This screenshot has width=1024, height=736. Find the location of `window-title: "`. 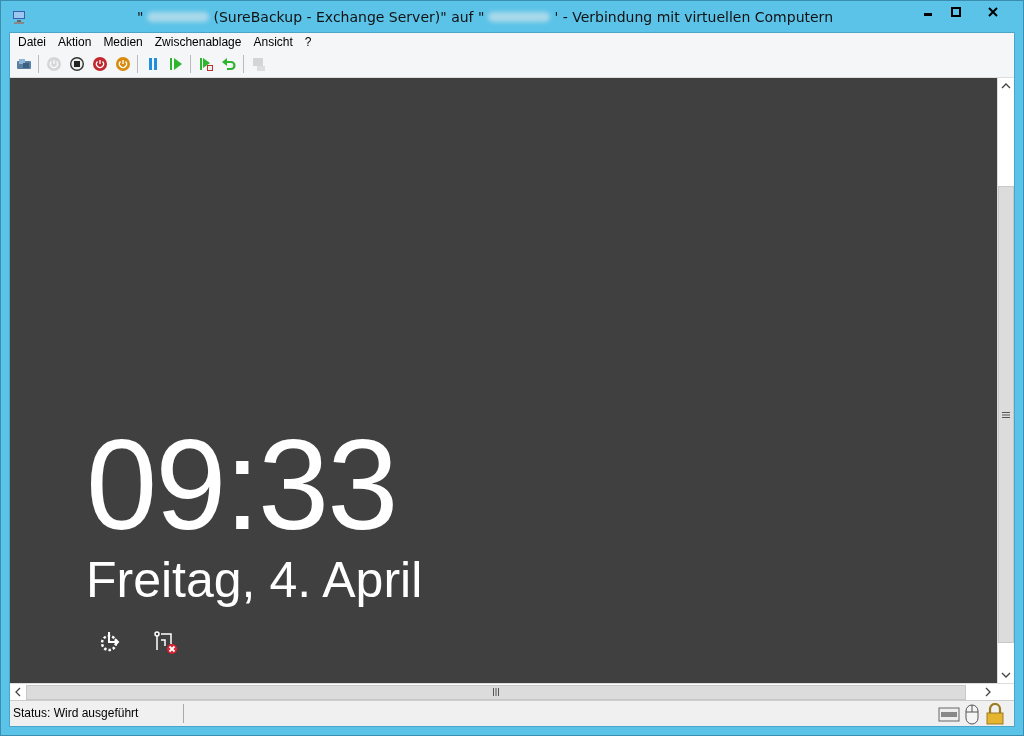

window-title: " is located at coordinates (140, 16).